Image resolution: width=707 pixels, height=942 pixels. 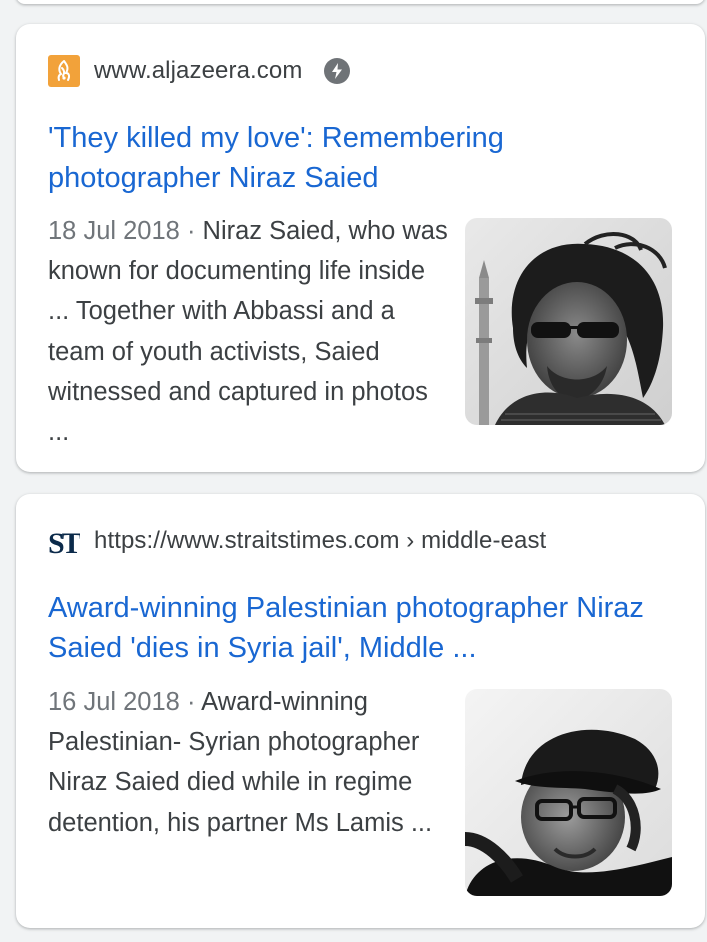 I want to click on straits-times-logo-icon: ST, so click(x=64, y=541).